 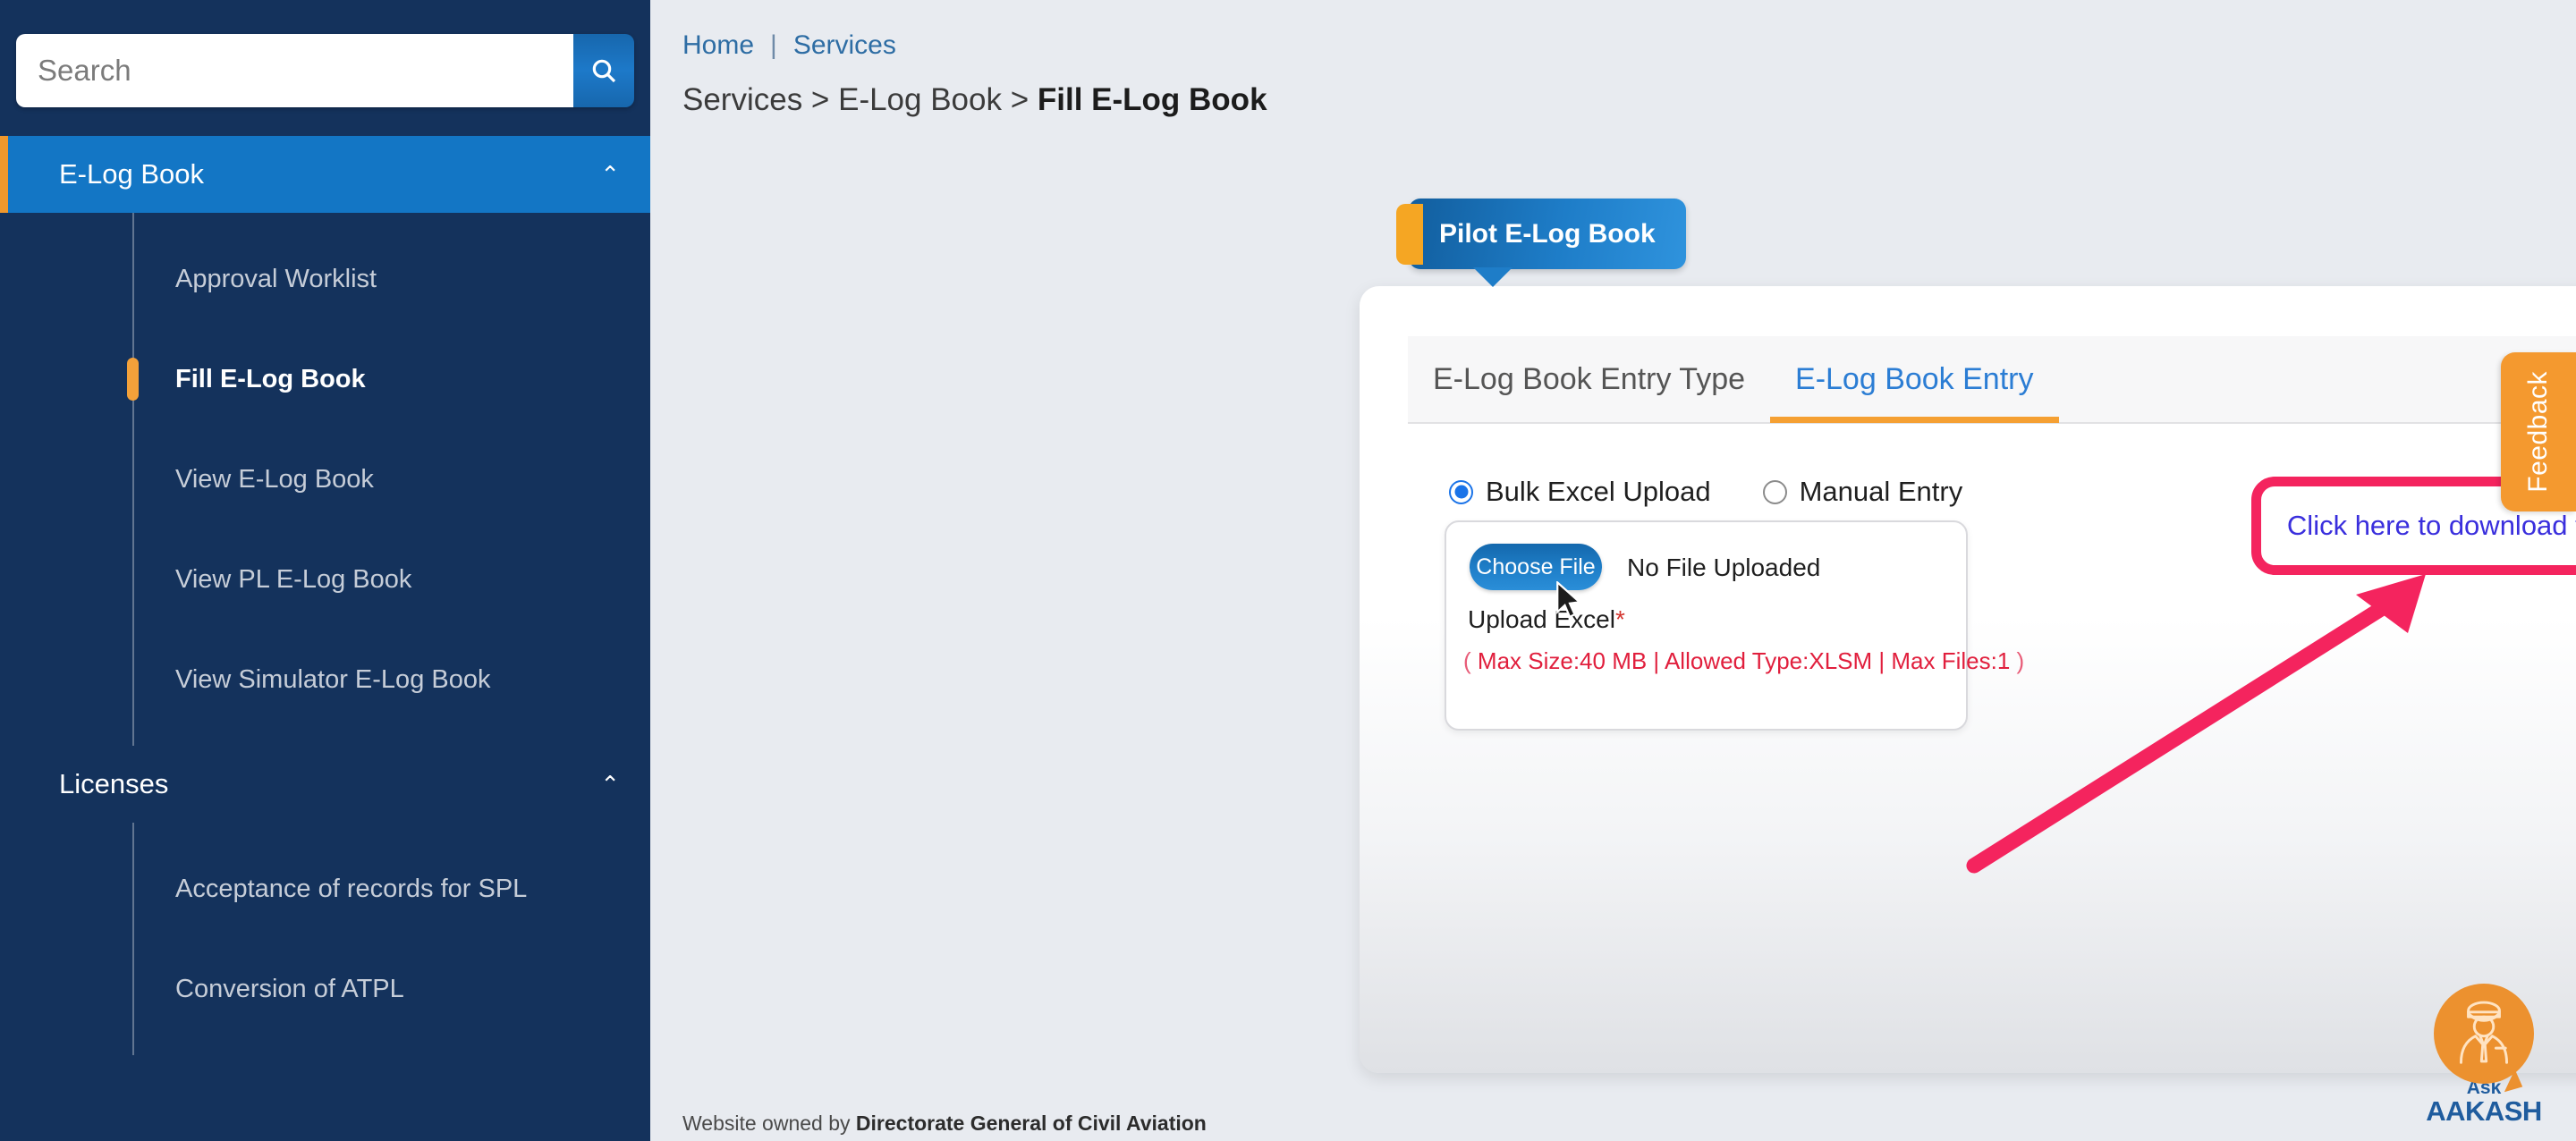 What do you see at coordinates (289, 989) in the screenshot?
I see `sidebar-item-label: Conversion of ATPL` at bounding box center [289, 989].